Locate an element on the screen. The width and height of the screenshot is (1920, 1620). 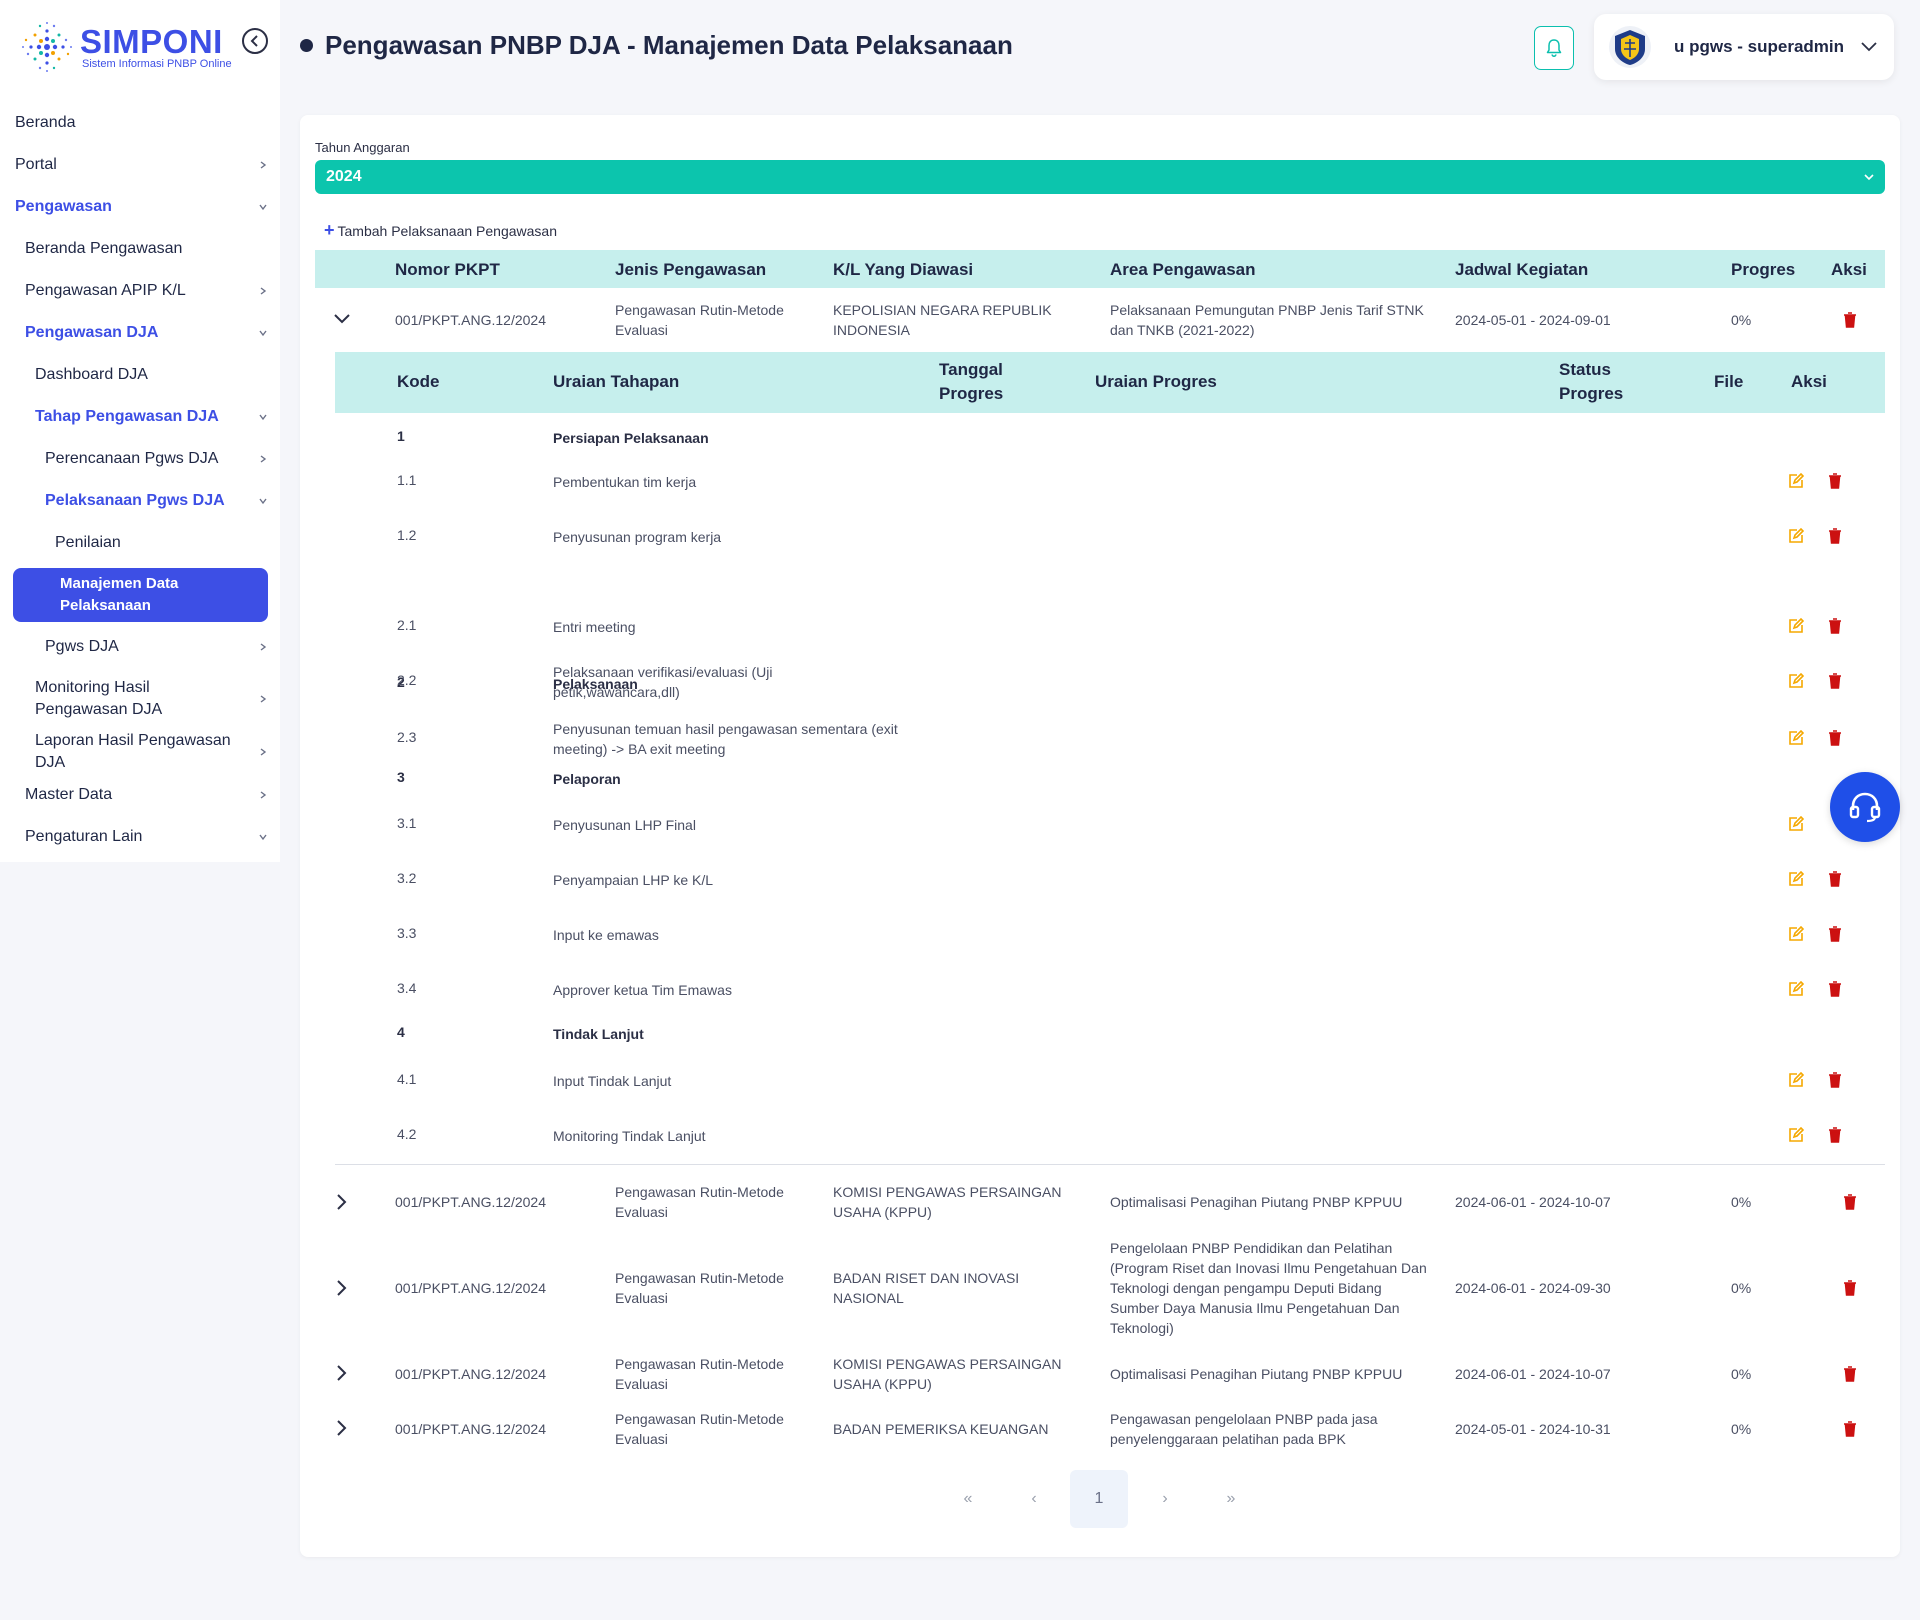
subrow-code: 3.3 is located at coordinates (407, 933).